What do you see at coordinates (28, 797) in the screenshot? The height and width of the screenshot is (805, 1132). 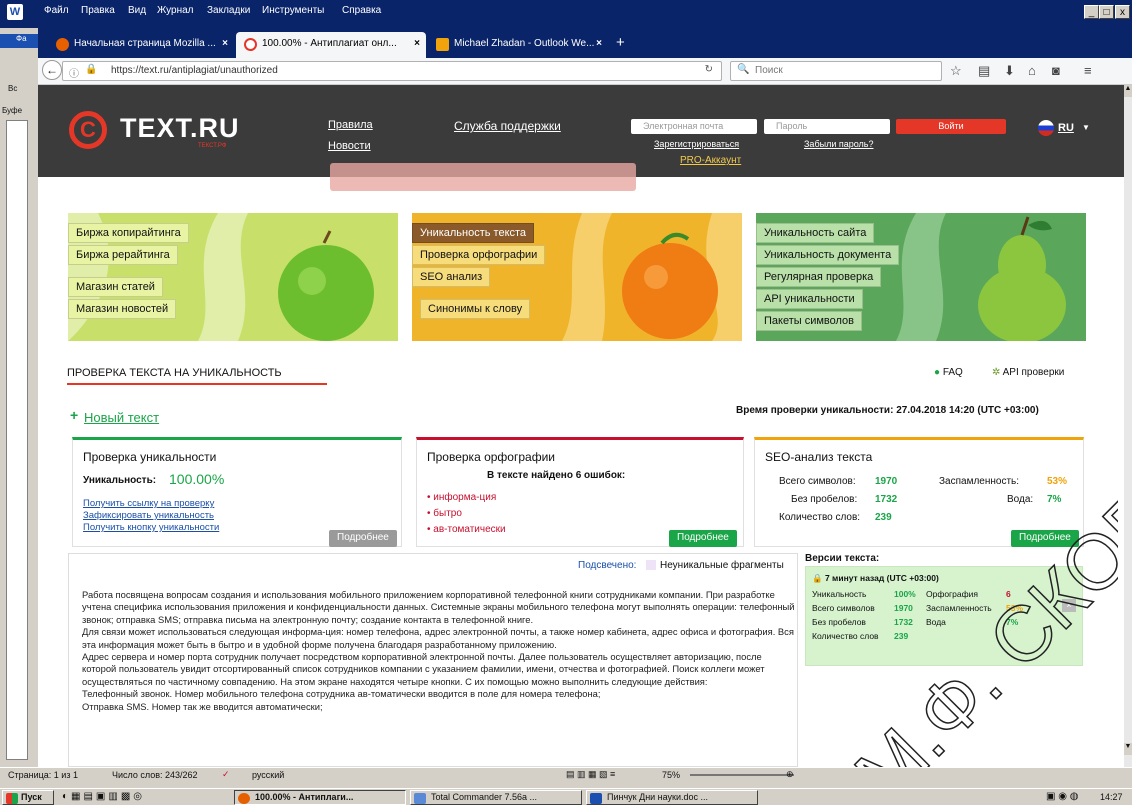 I see `start-button: Пуск` at bounding box center [28, 797].